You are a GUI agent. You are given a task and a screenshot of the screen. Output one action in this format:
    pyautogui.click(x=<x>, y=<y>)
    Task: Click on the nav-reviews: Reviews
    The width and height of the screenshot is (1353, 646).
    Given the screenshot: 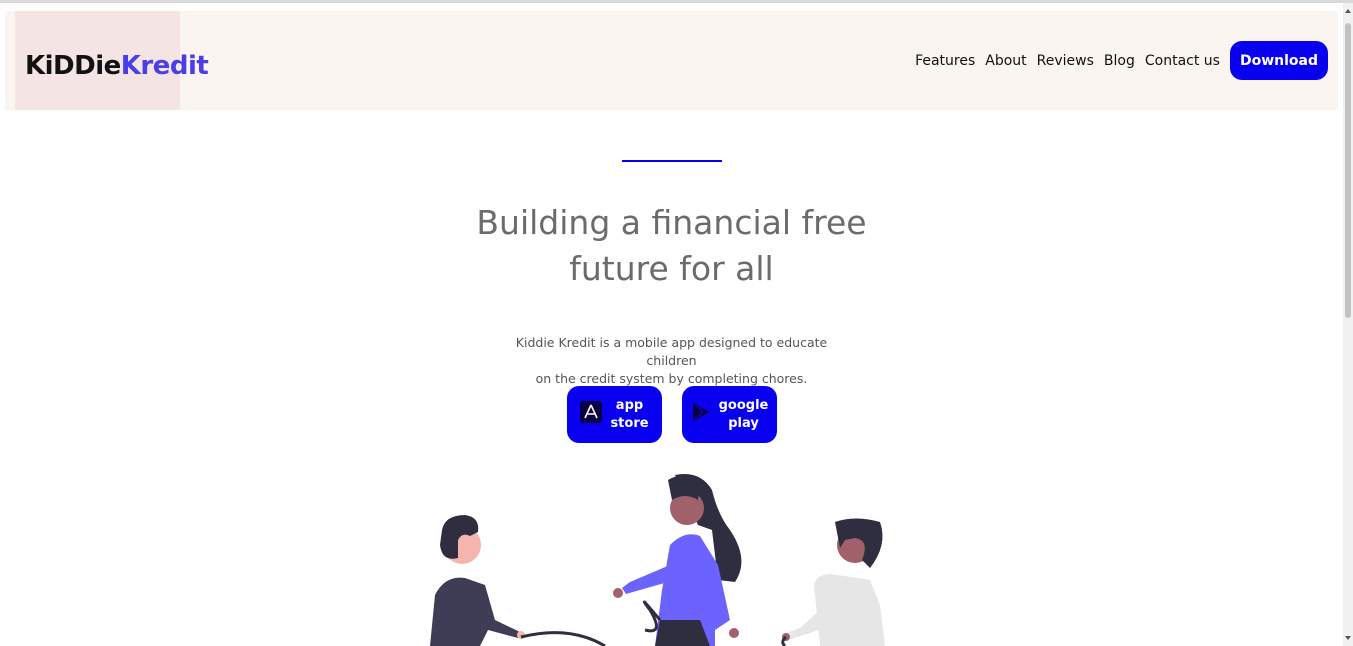 What is the action you would take?
    pyautogui.click(x=1065, y=61)
    